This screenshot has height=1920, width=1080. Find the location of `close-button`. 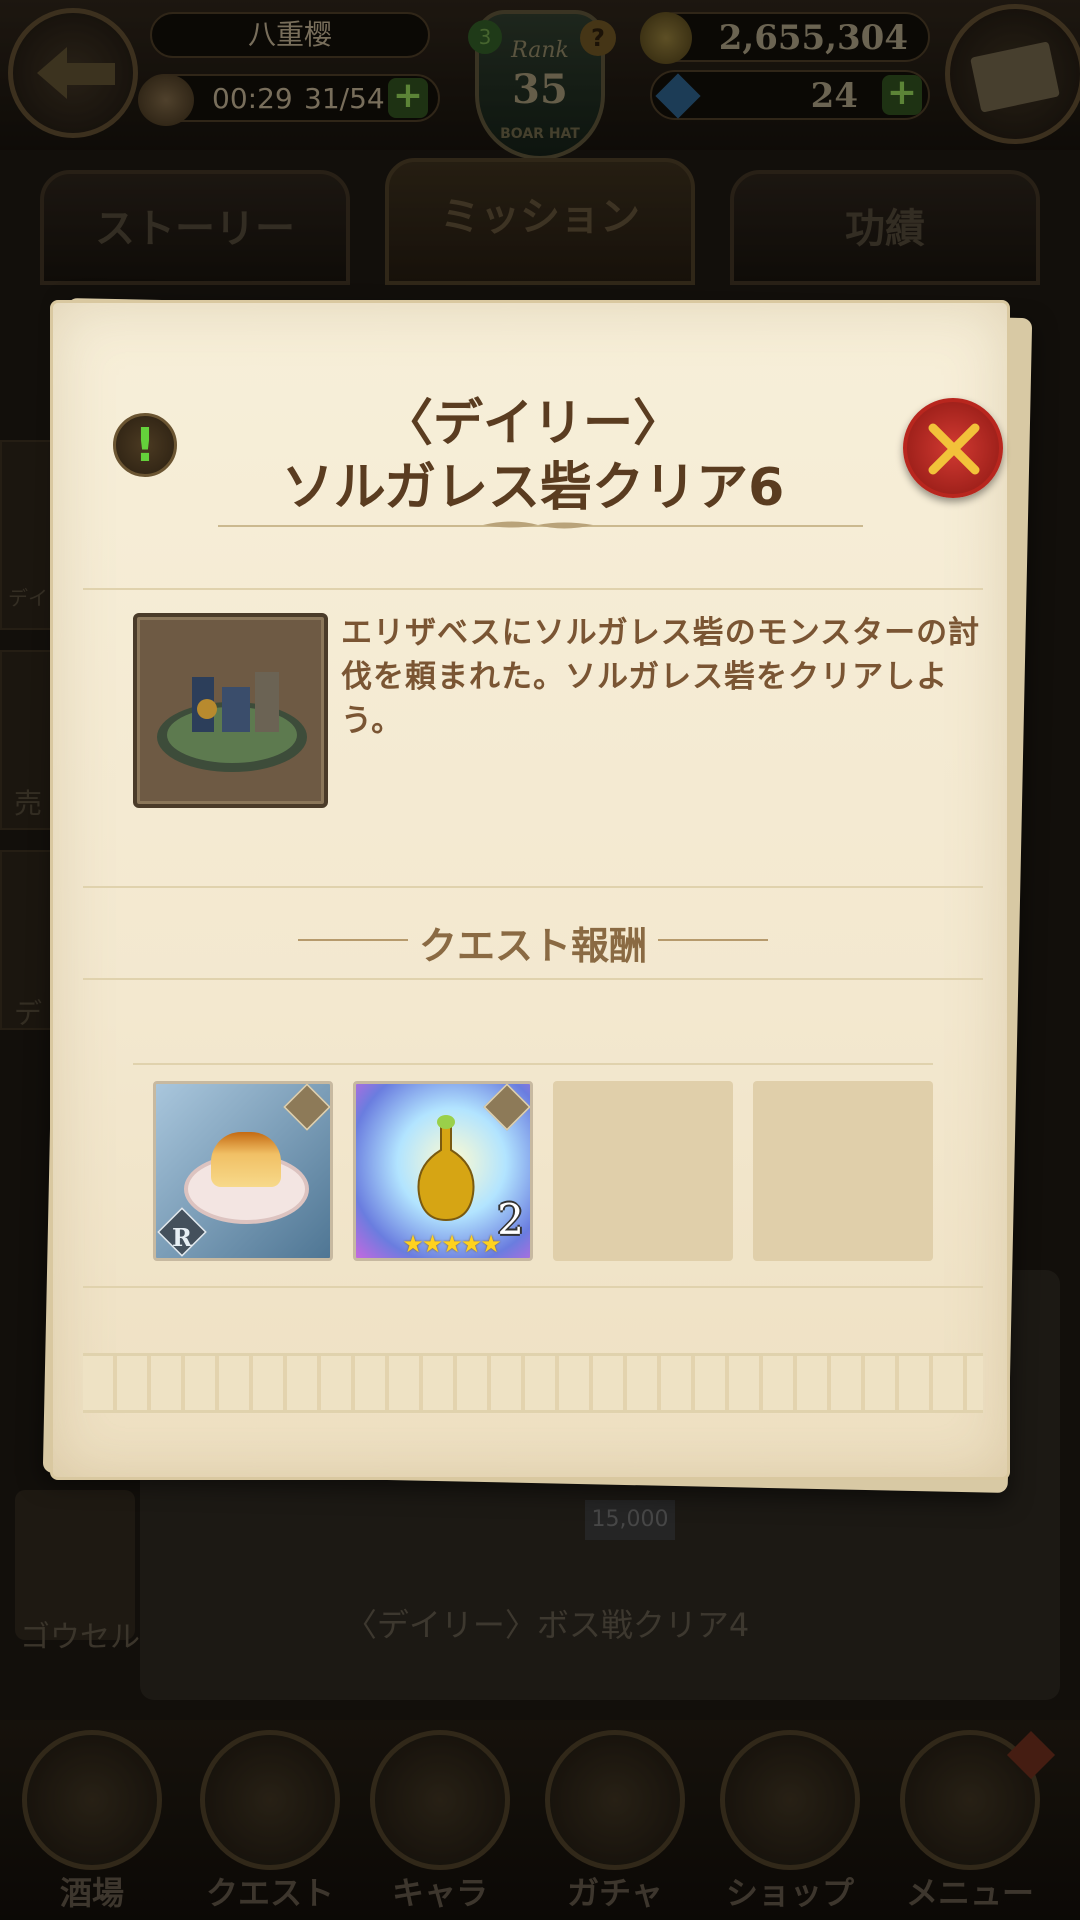

close-button is located at coordinates (953, 448).